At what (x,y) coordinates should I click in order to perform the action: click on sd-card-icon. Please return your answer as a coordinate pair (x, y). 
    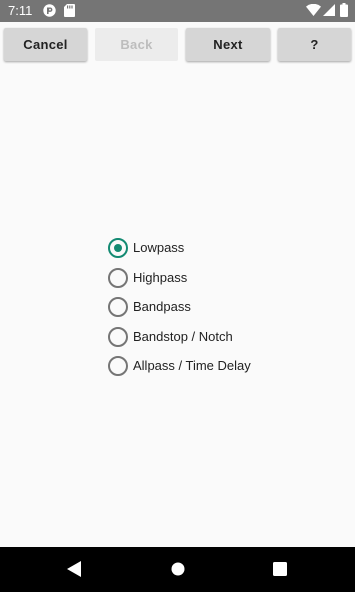
    Looking at the image, I should click on (69, 10).